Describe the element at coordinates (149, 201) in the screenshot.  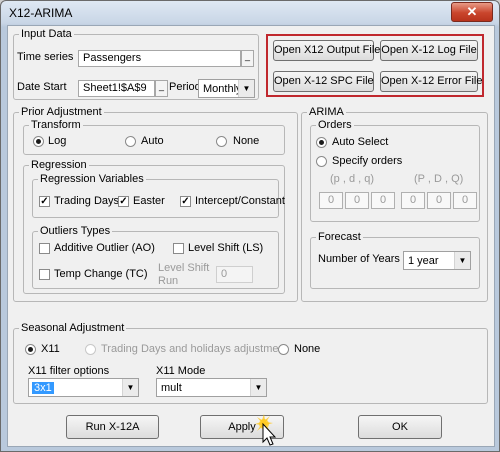
I see `easter-label: Easter` at that location.